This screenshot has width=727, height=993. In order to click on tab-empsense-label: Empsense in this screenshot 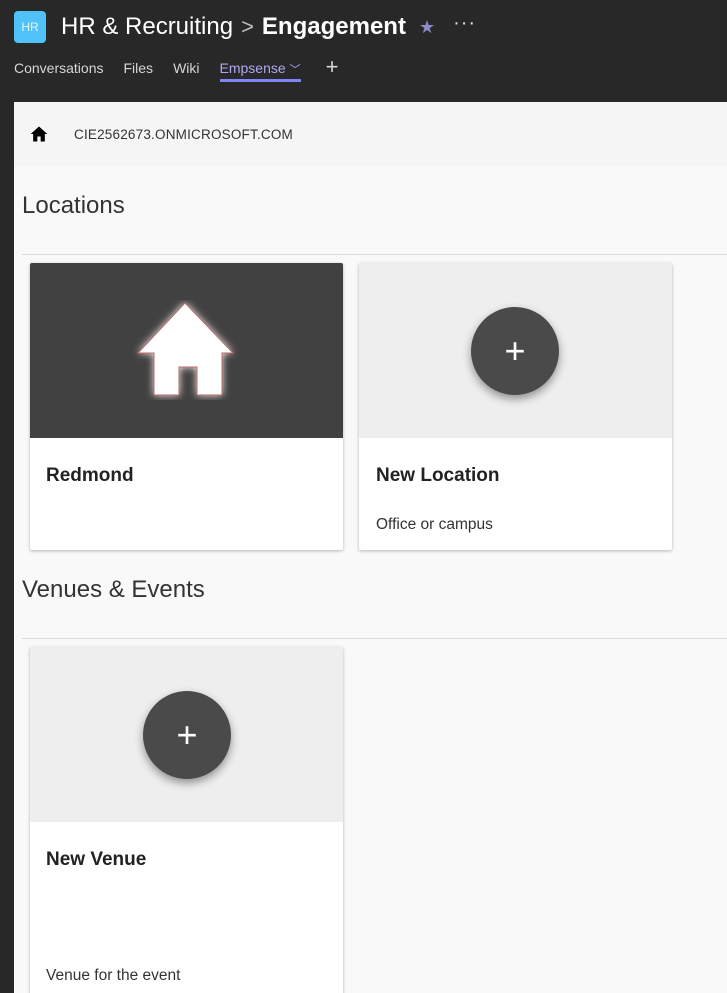, I will do `click(252, 68)`.